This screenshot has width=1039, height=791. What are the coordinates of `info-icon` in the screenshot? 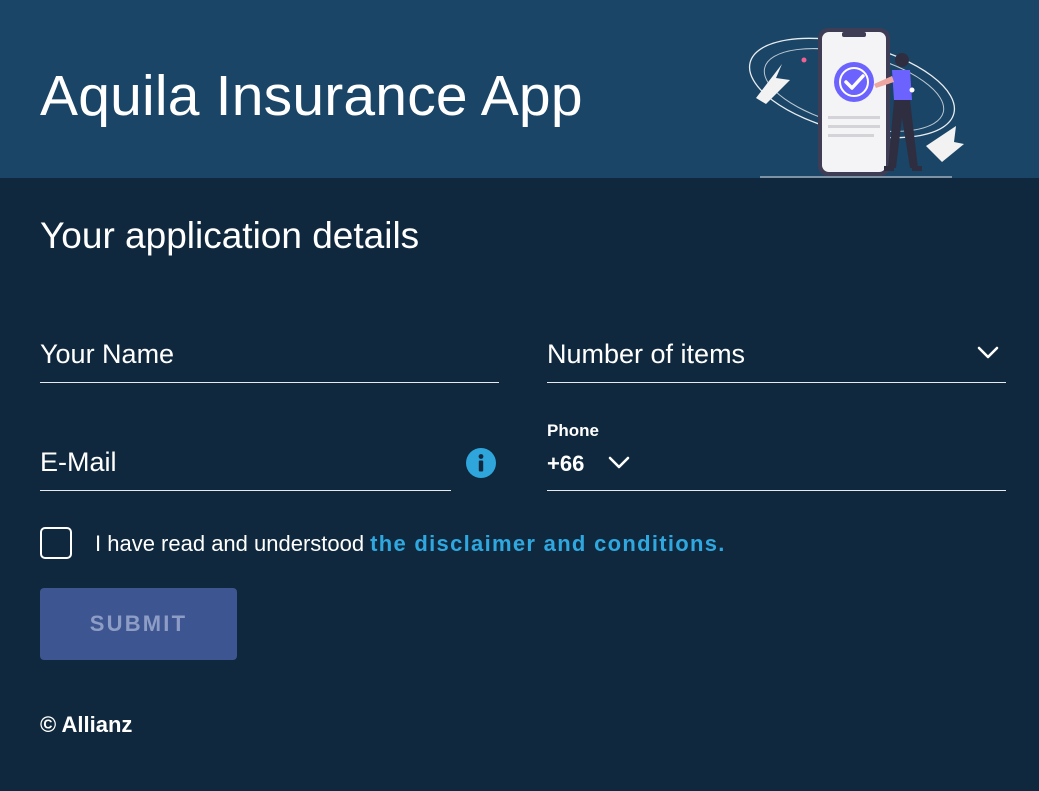 It's located at (481, 463).